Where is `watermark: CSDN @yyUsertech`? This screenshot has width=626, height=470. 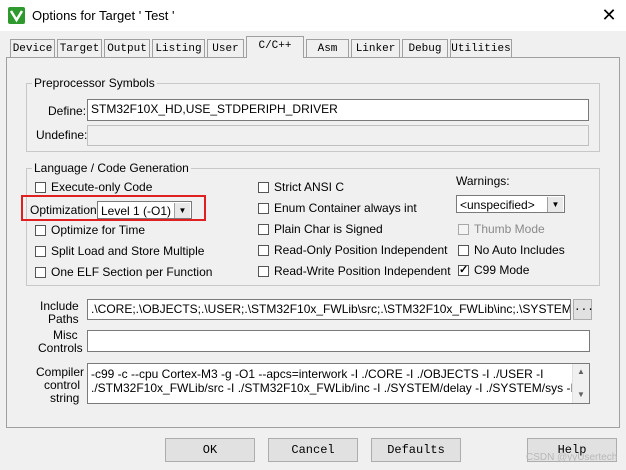 watermark: CSDN @yyUsertech is located at coordinates (572, 457).